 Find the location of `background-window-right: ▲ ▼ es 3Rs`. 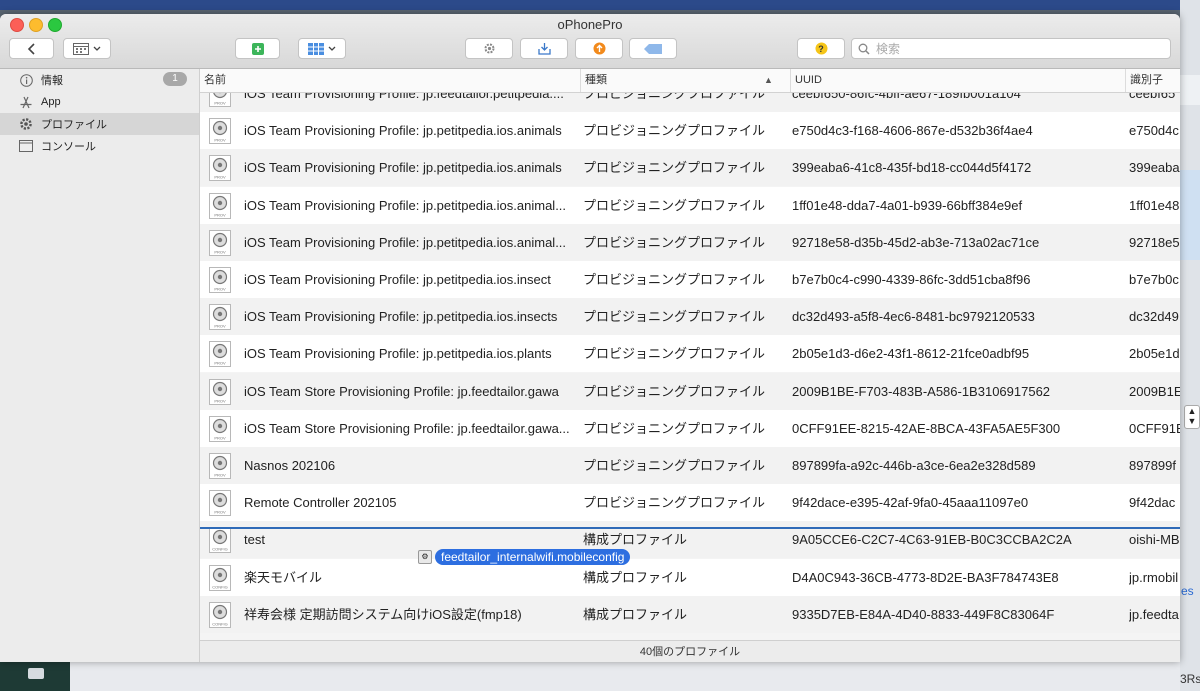

background-window-right: ▲ ▼ es 3Rs is located at coordinates (1190, 345).